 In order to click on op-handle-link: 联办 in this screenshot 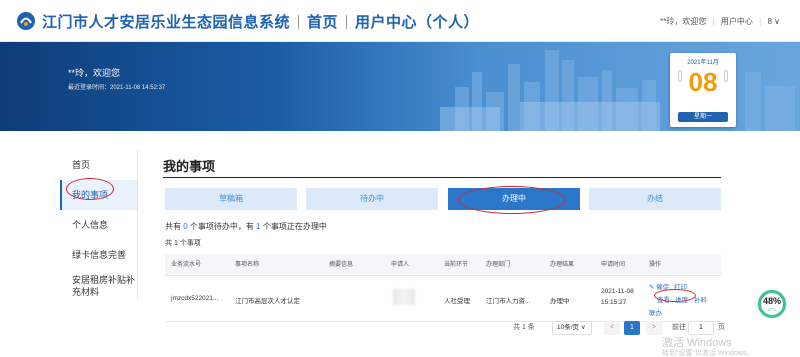, I will do `click(655, 312)`.